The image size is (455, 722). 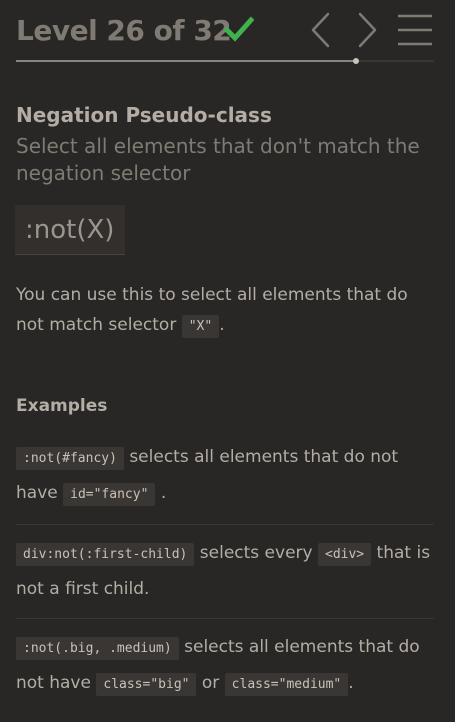 I want to click on lesson-name: Negation Pseudo-class, so click(x=144, y=115).